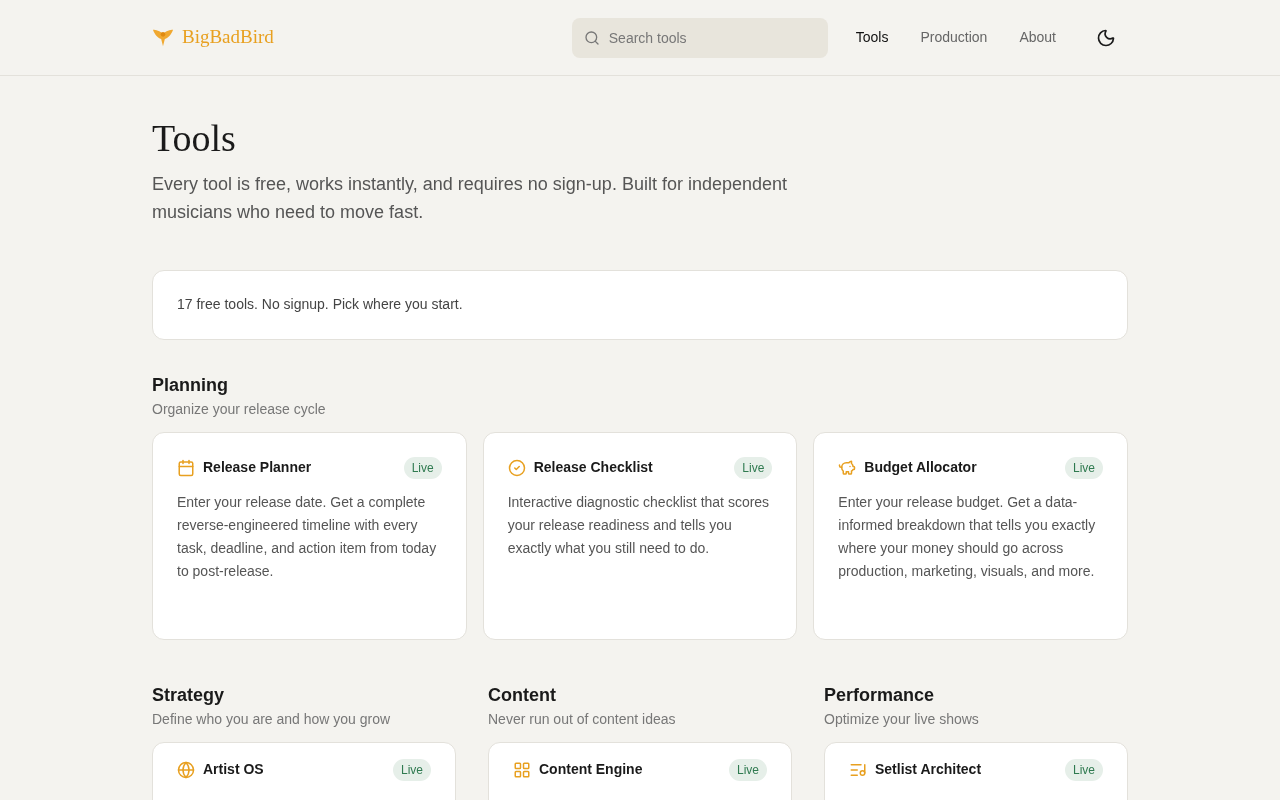  What do you see at coordinates (194, 138) in the screenshot?
I see `page-title: Tools` at bounding box center [194, 138].